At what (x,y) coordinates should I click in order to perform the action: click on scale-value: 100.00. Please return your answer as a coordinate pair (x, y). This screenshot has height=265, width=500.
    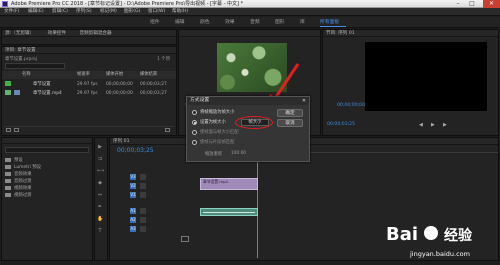
    Looking at the image, I should click on (238, 153).